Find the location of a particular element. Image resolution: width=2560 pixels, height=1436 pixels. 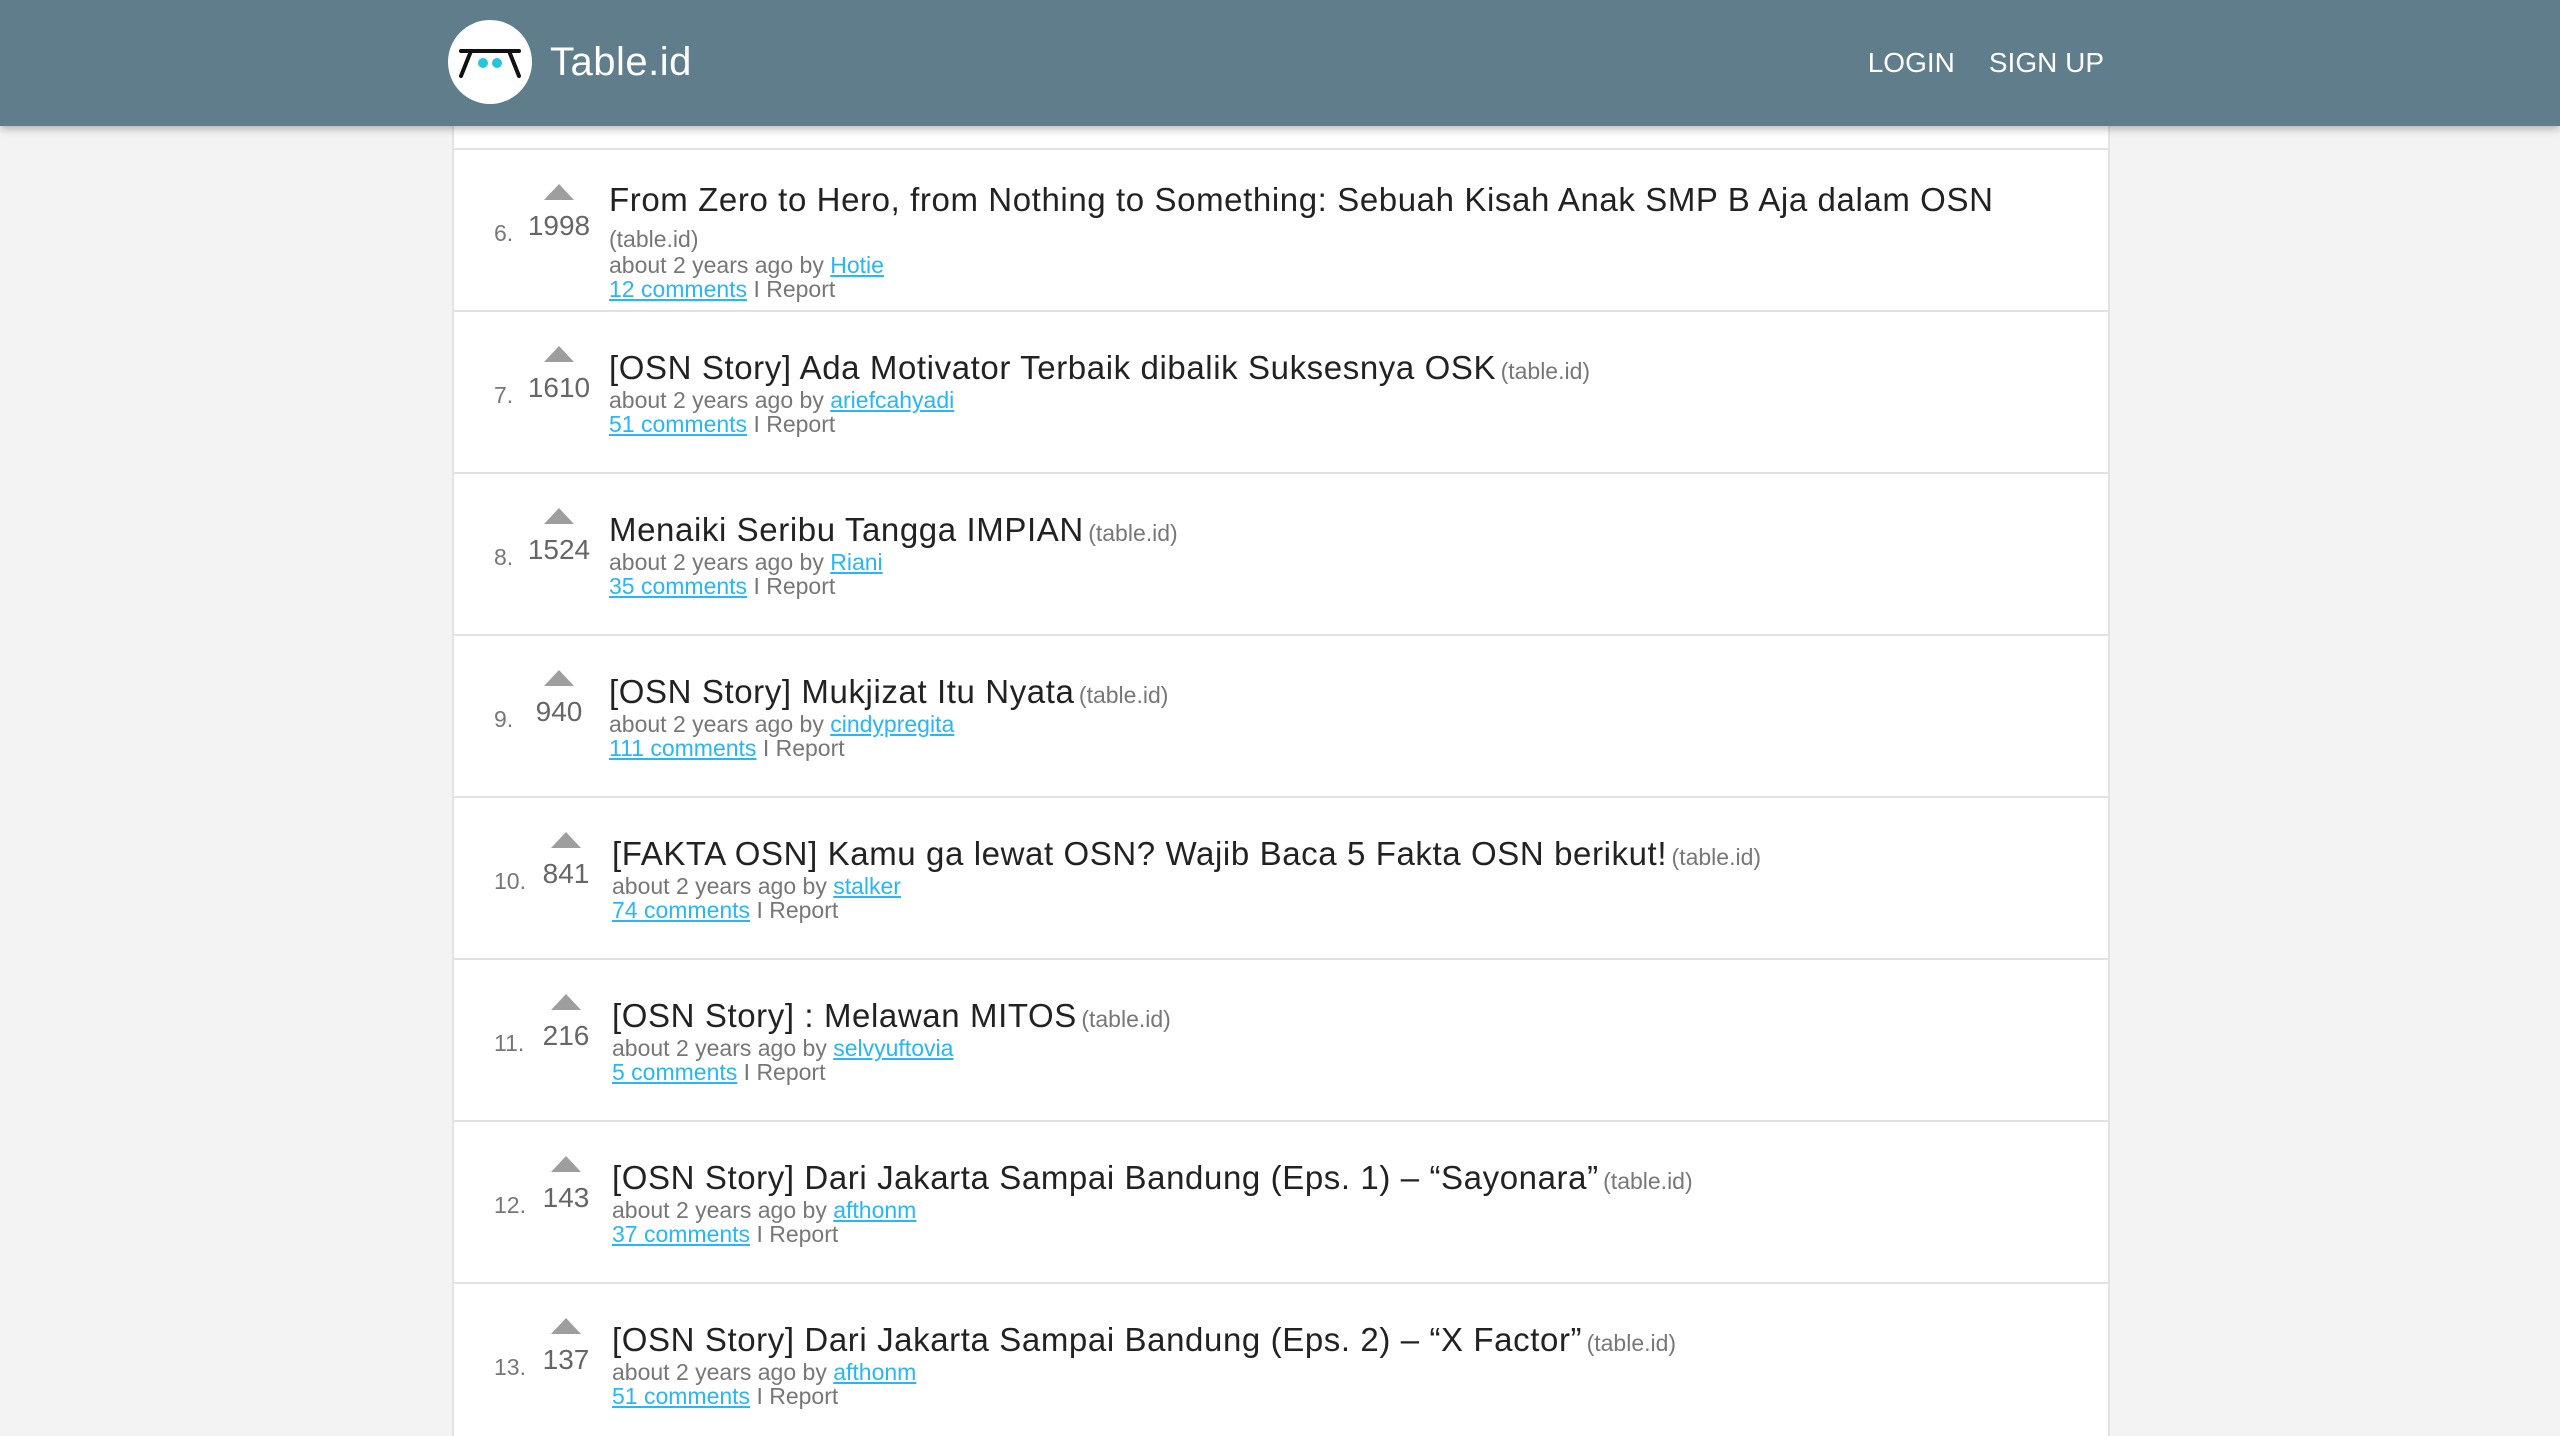

post-rank: 12. is located at coordinates (510, 1205).